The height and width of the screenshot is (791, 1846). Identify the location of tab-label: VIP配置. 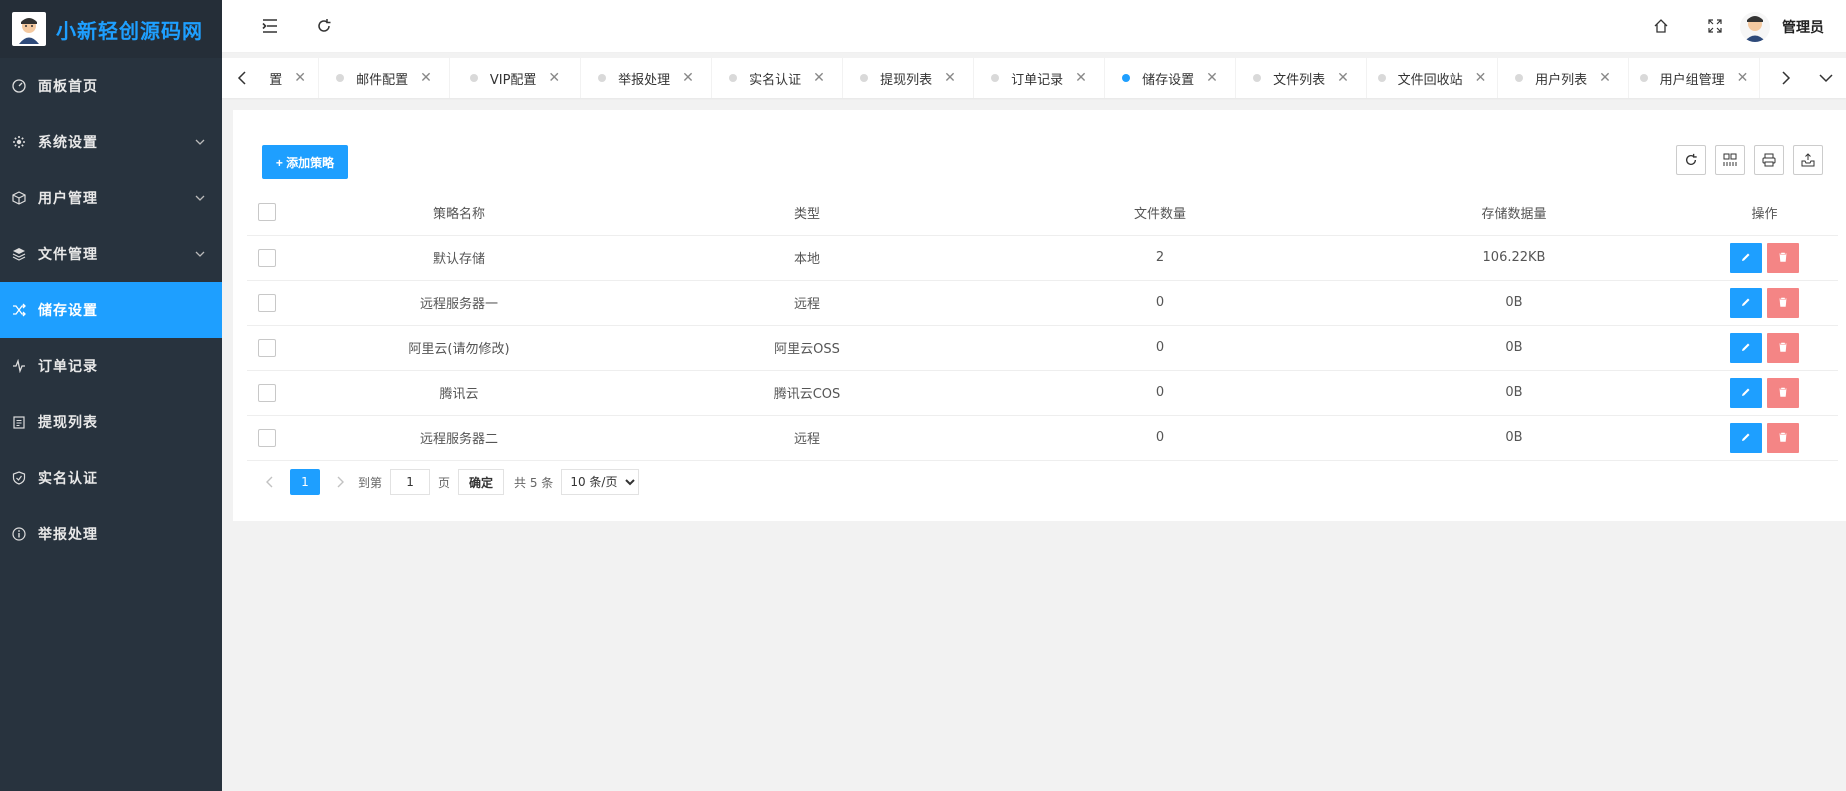
(513, 80).